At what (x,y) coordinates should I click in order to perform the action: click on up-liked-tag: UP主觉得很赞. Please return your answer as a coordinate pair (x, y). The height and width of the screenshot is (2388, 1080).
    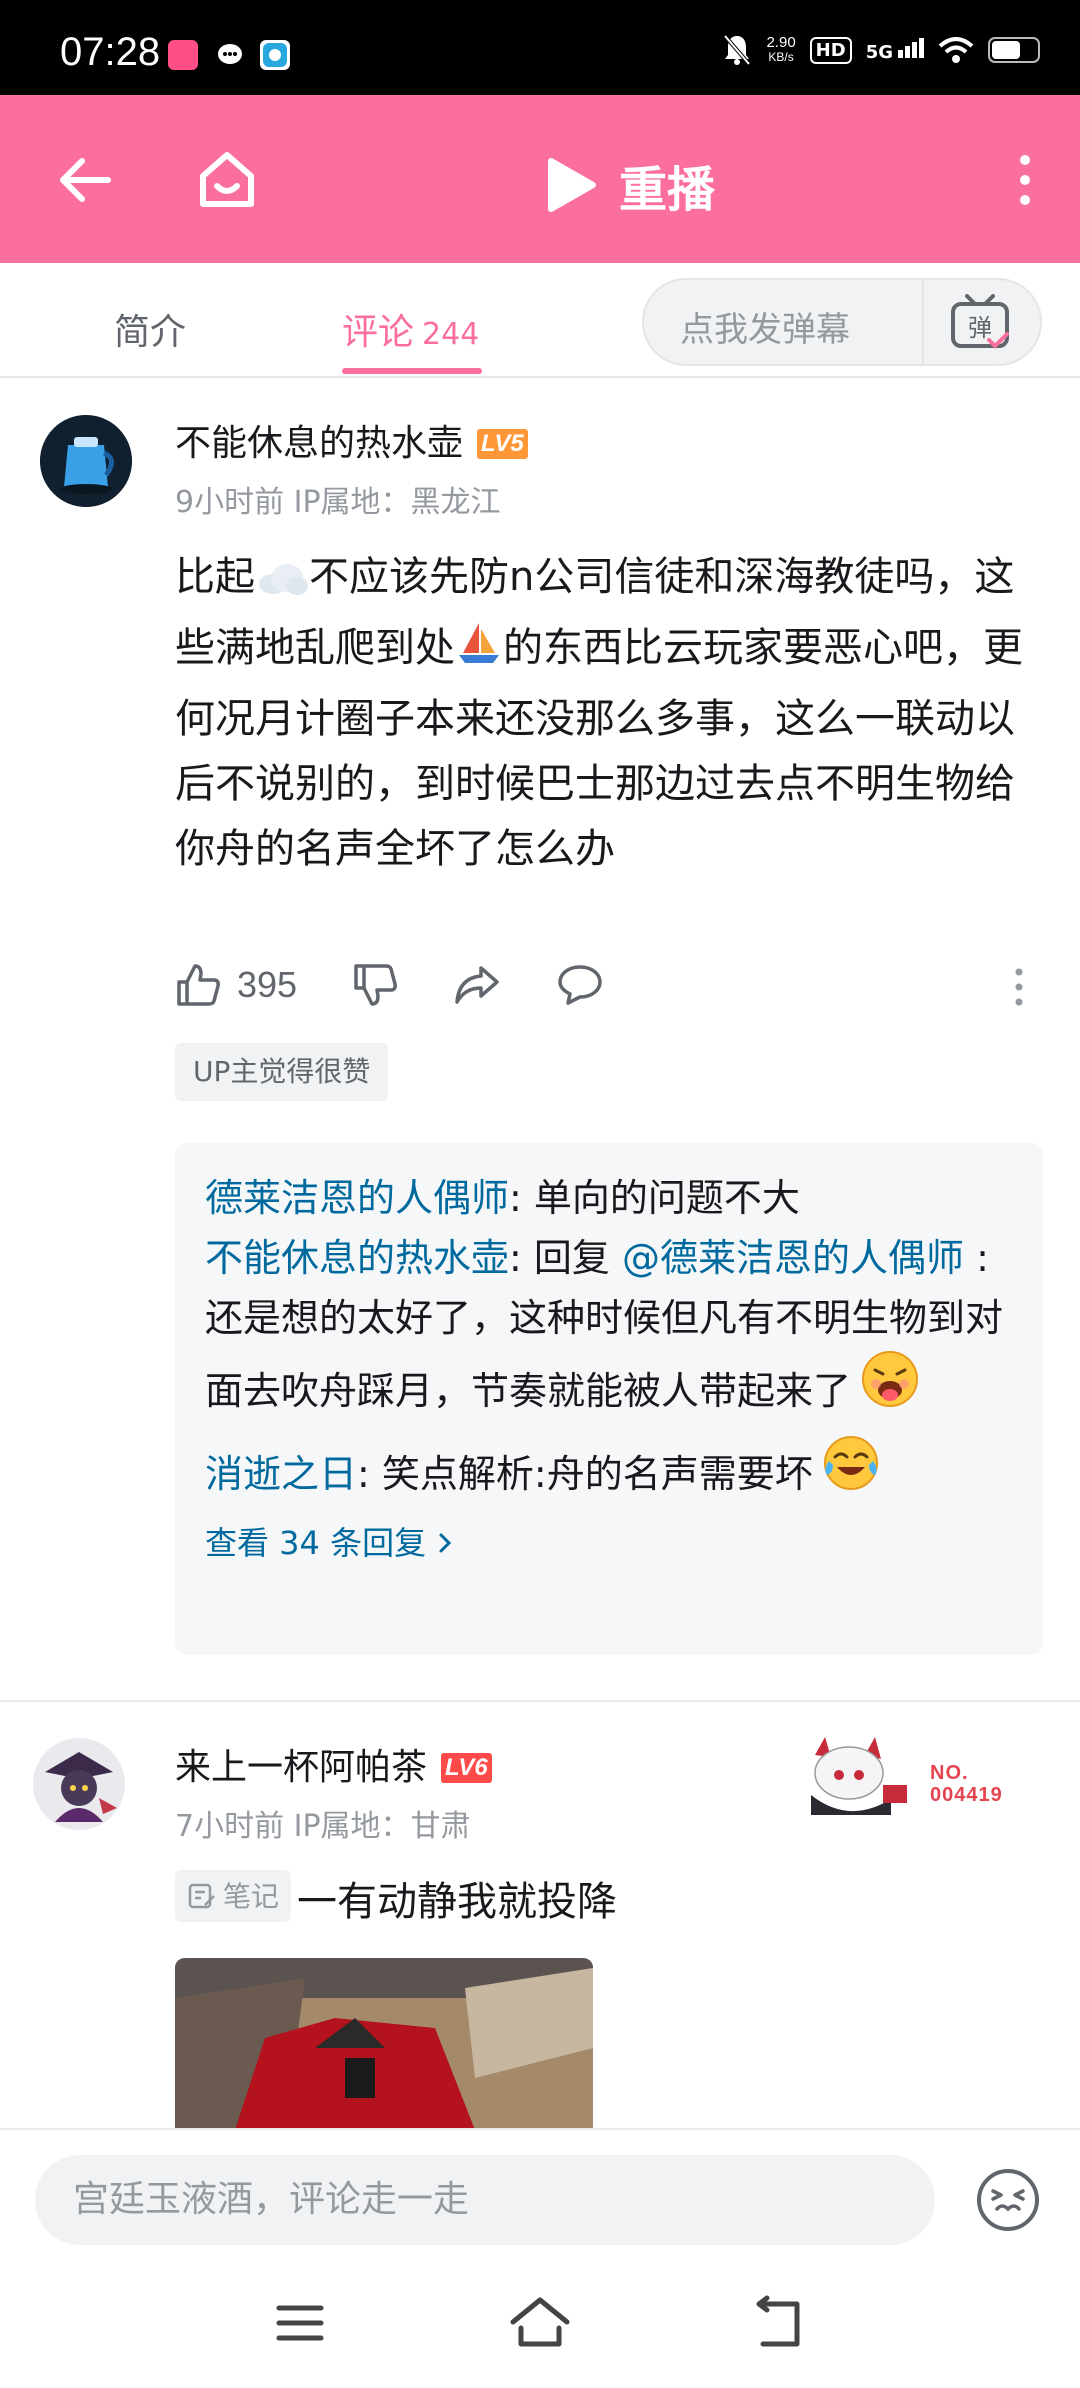
    Looking at the image, I should click on (282, 1072).